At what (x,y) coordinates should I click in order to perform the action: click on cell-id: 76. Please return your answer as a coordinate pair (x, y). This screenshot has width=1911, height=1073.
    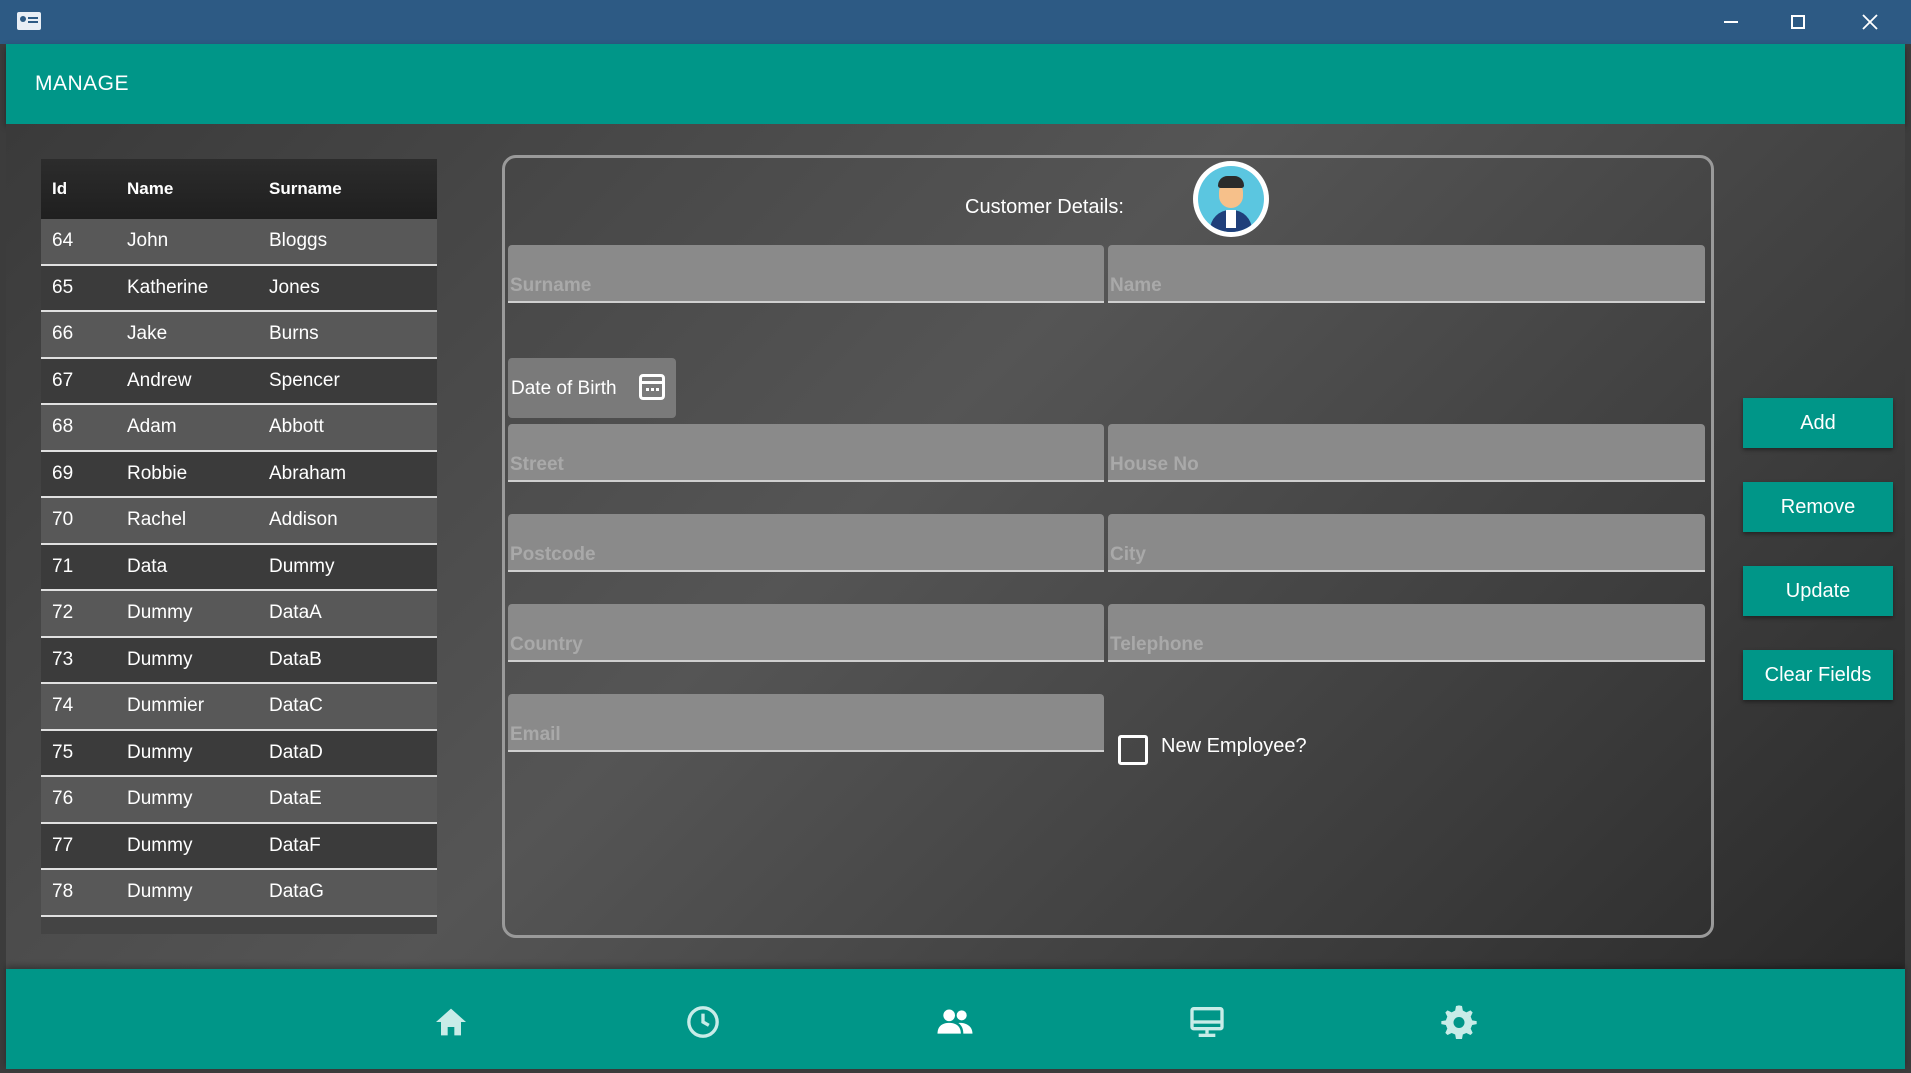
    Looking at the image, I should click on (63, 799).